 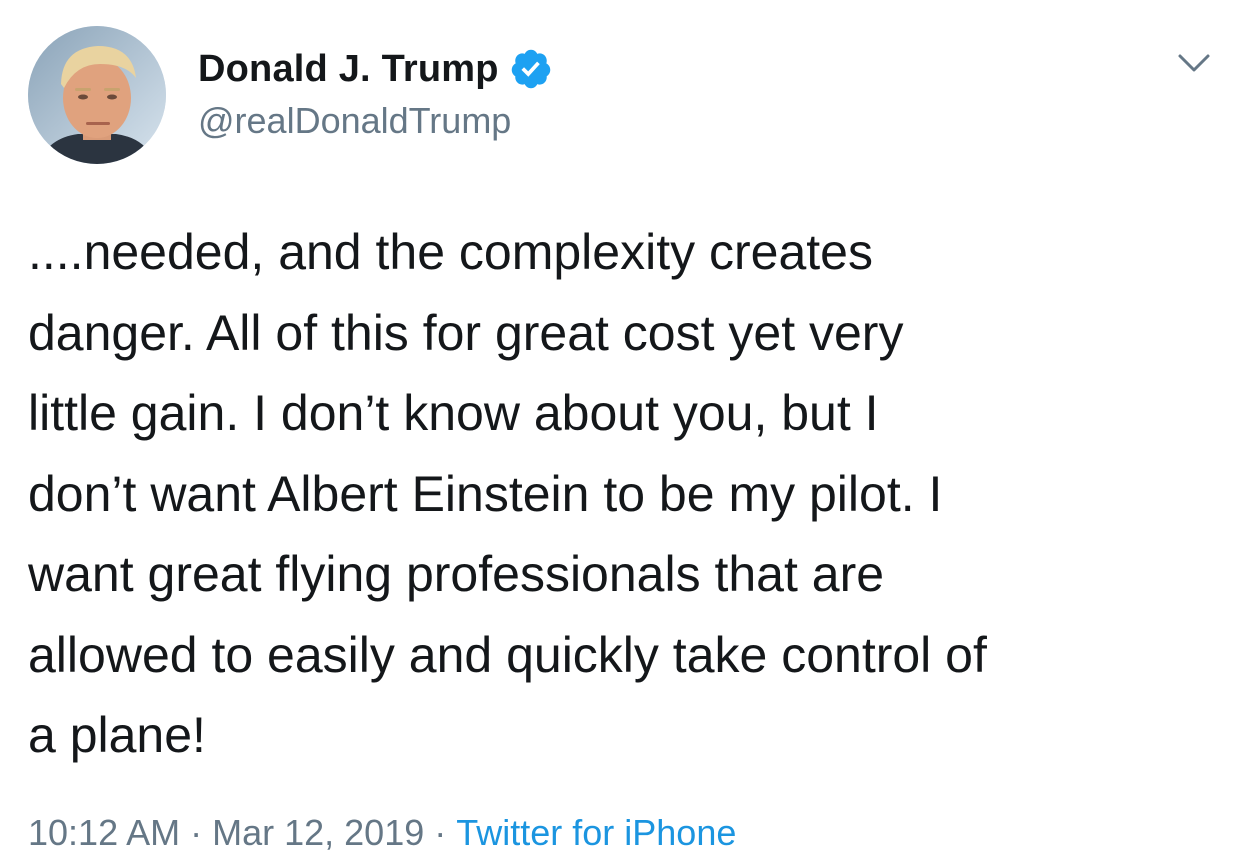 I want to click on verified-badge-icon, so click(x=531, y=69).